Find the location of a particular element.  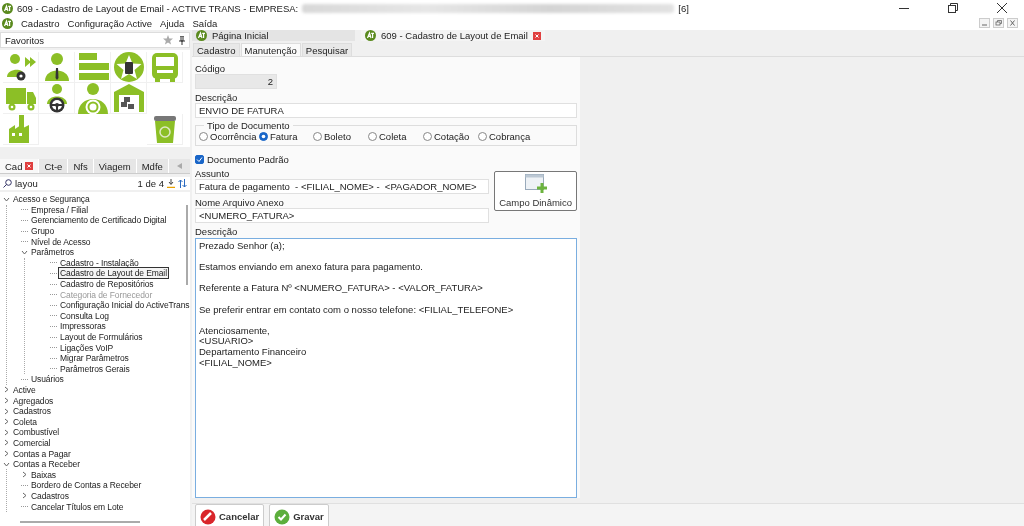

subject-field: Fatura de pagamento - <FILIAL_NOME> - <PAGADOR_NOME> is located at coordinates (342, 186).